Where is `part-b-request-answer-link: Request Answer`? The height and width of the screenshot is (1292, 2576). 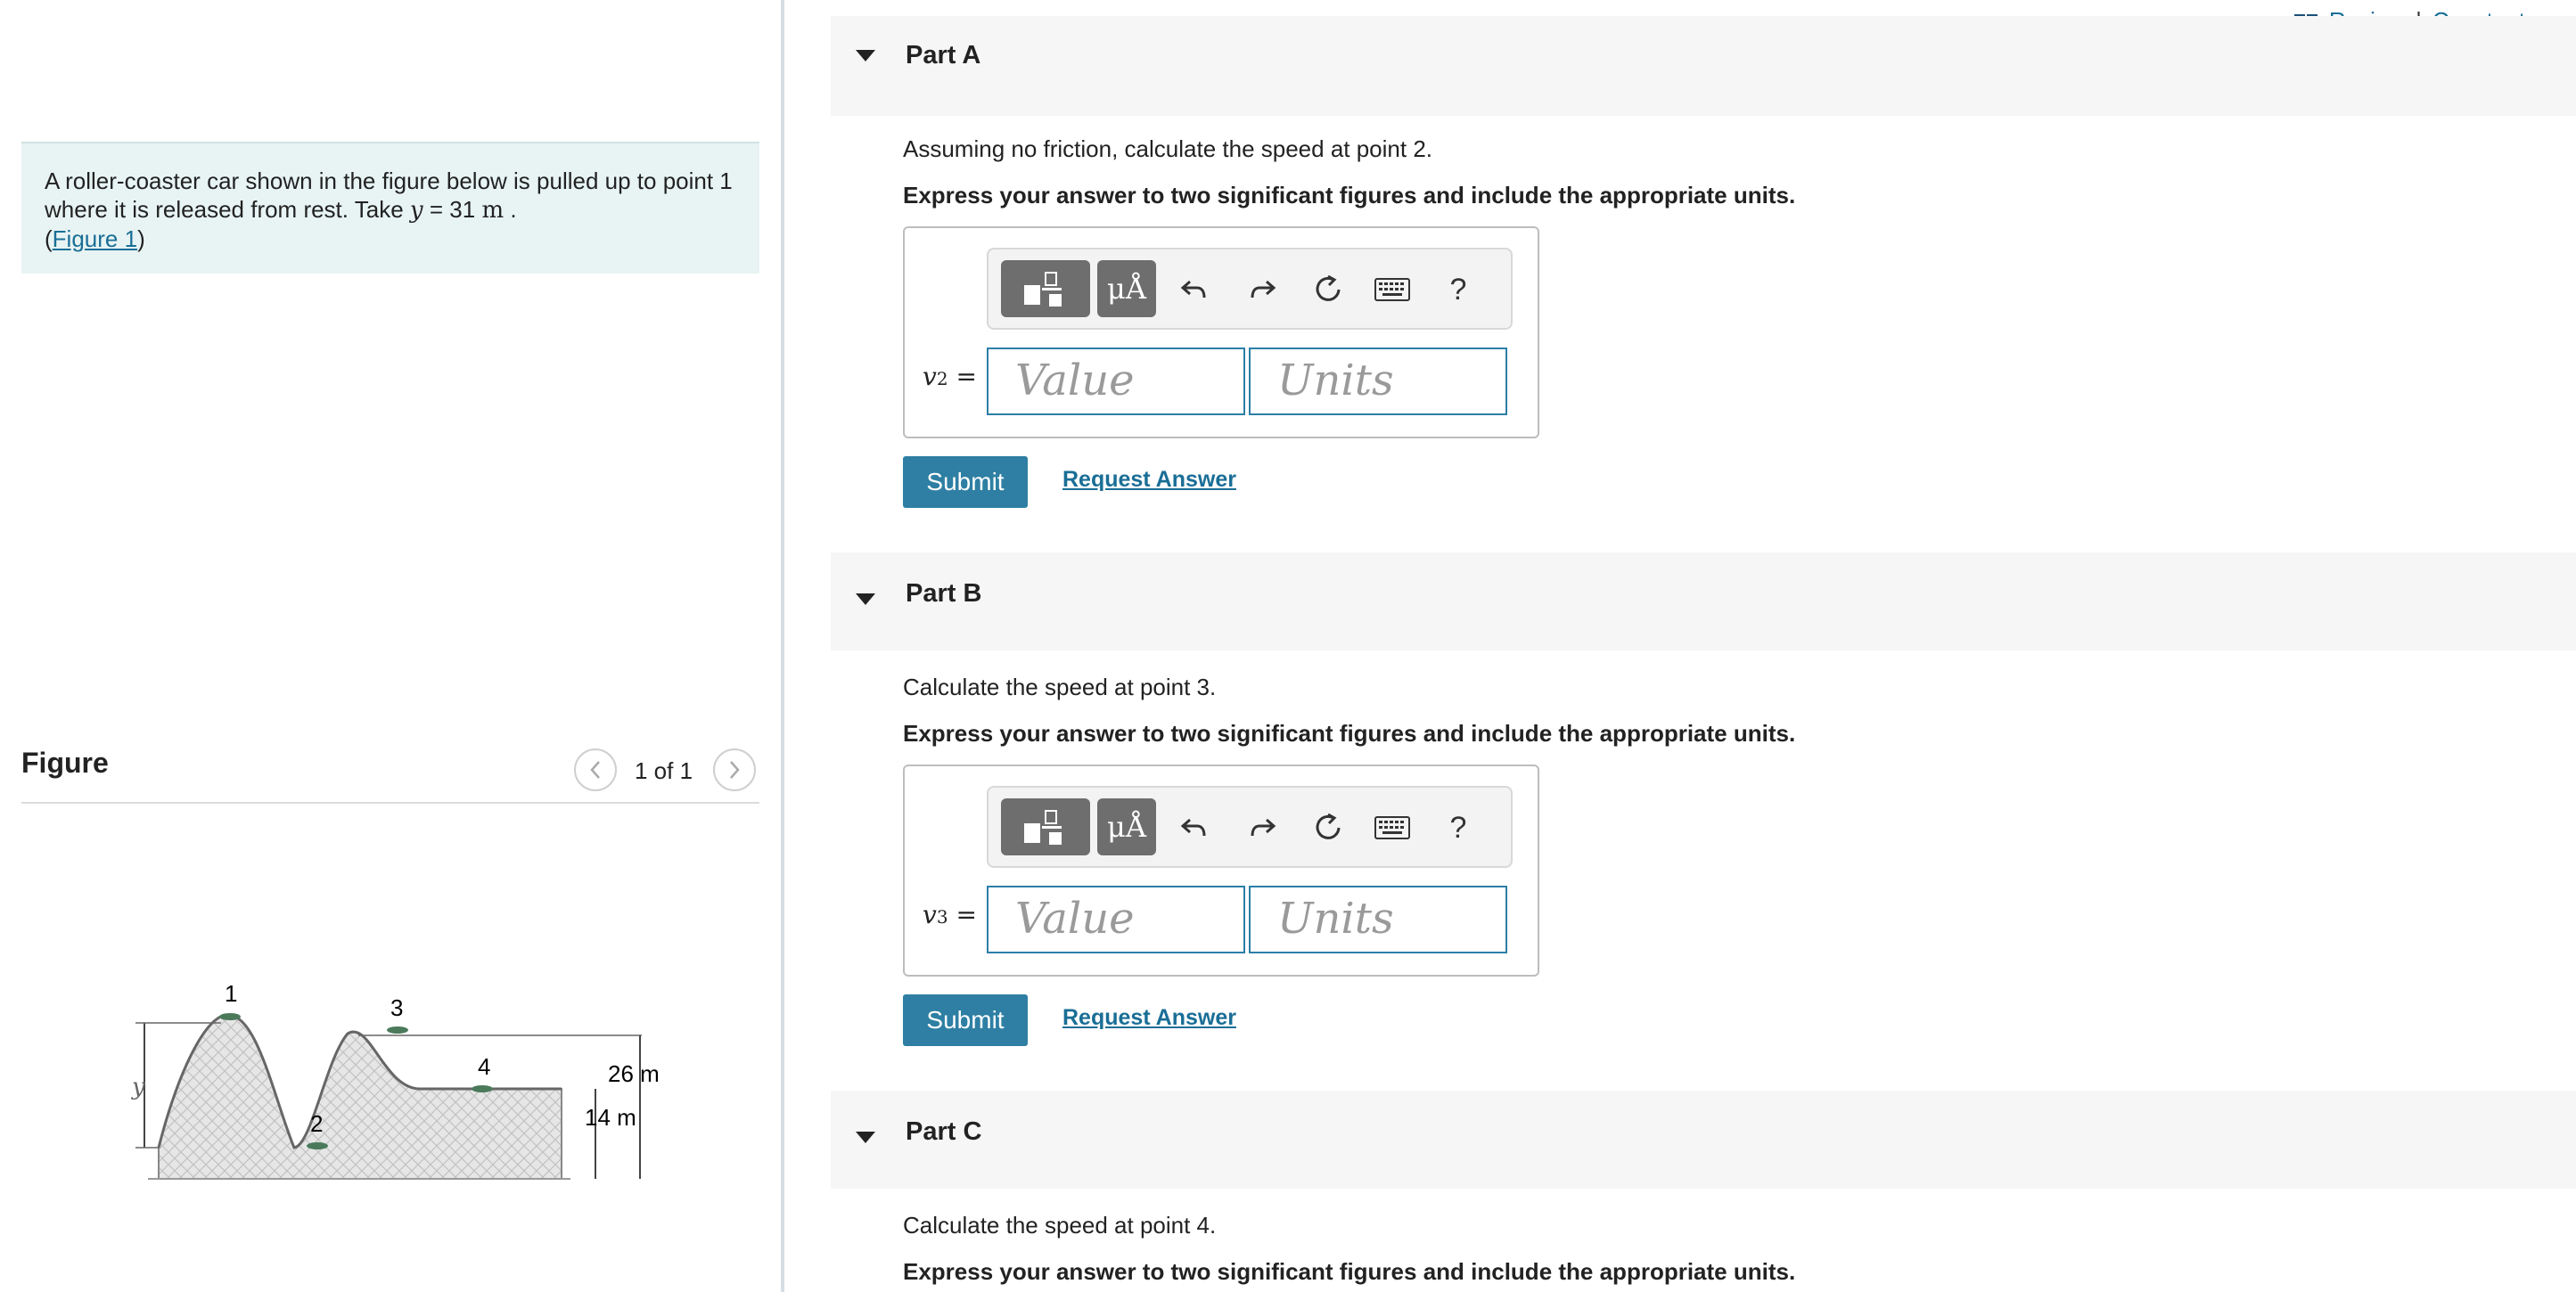
part-b-request-answer-link: Request Answer is located at coordinates (1149, 1018).